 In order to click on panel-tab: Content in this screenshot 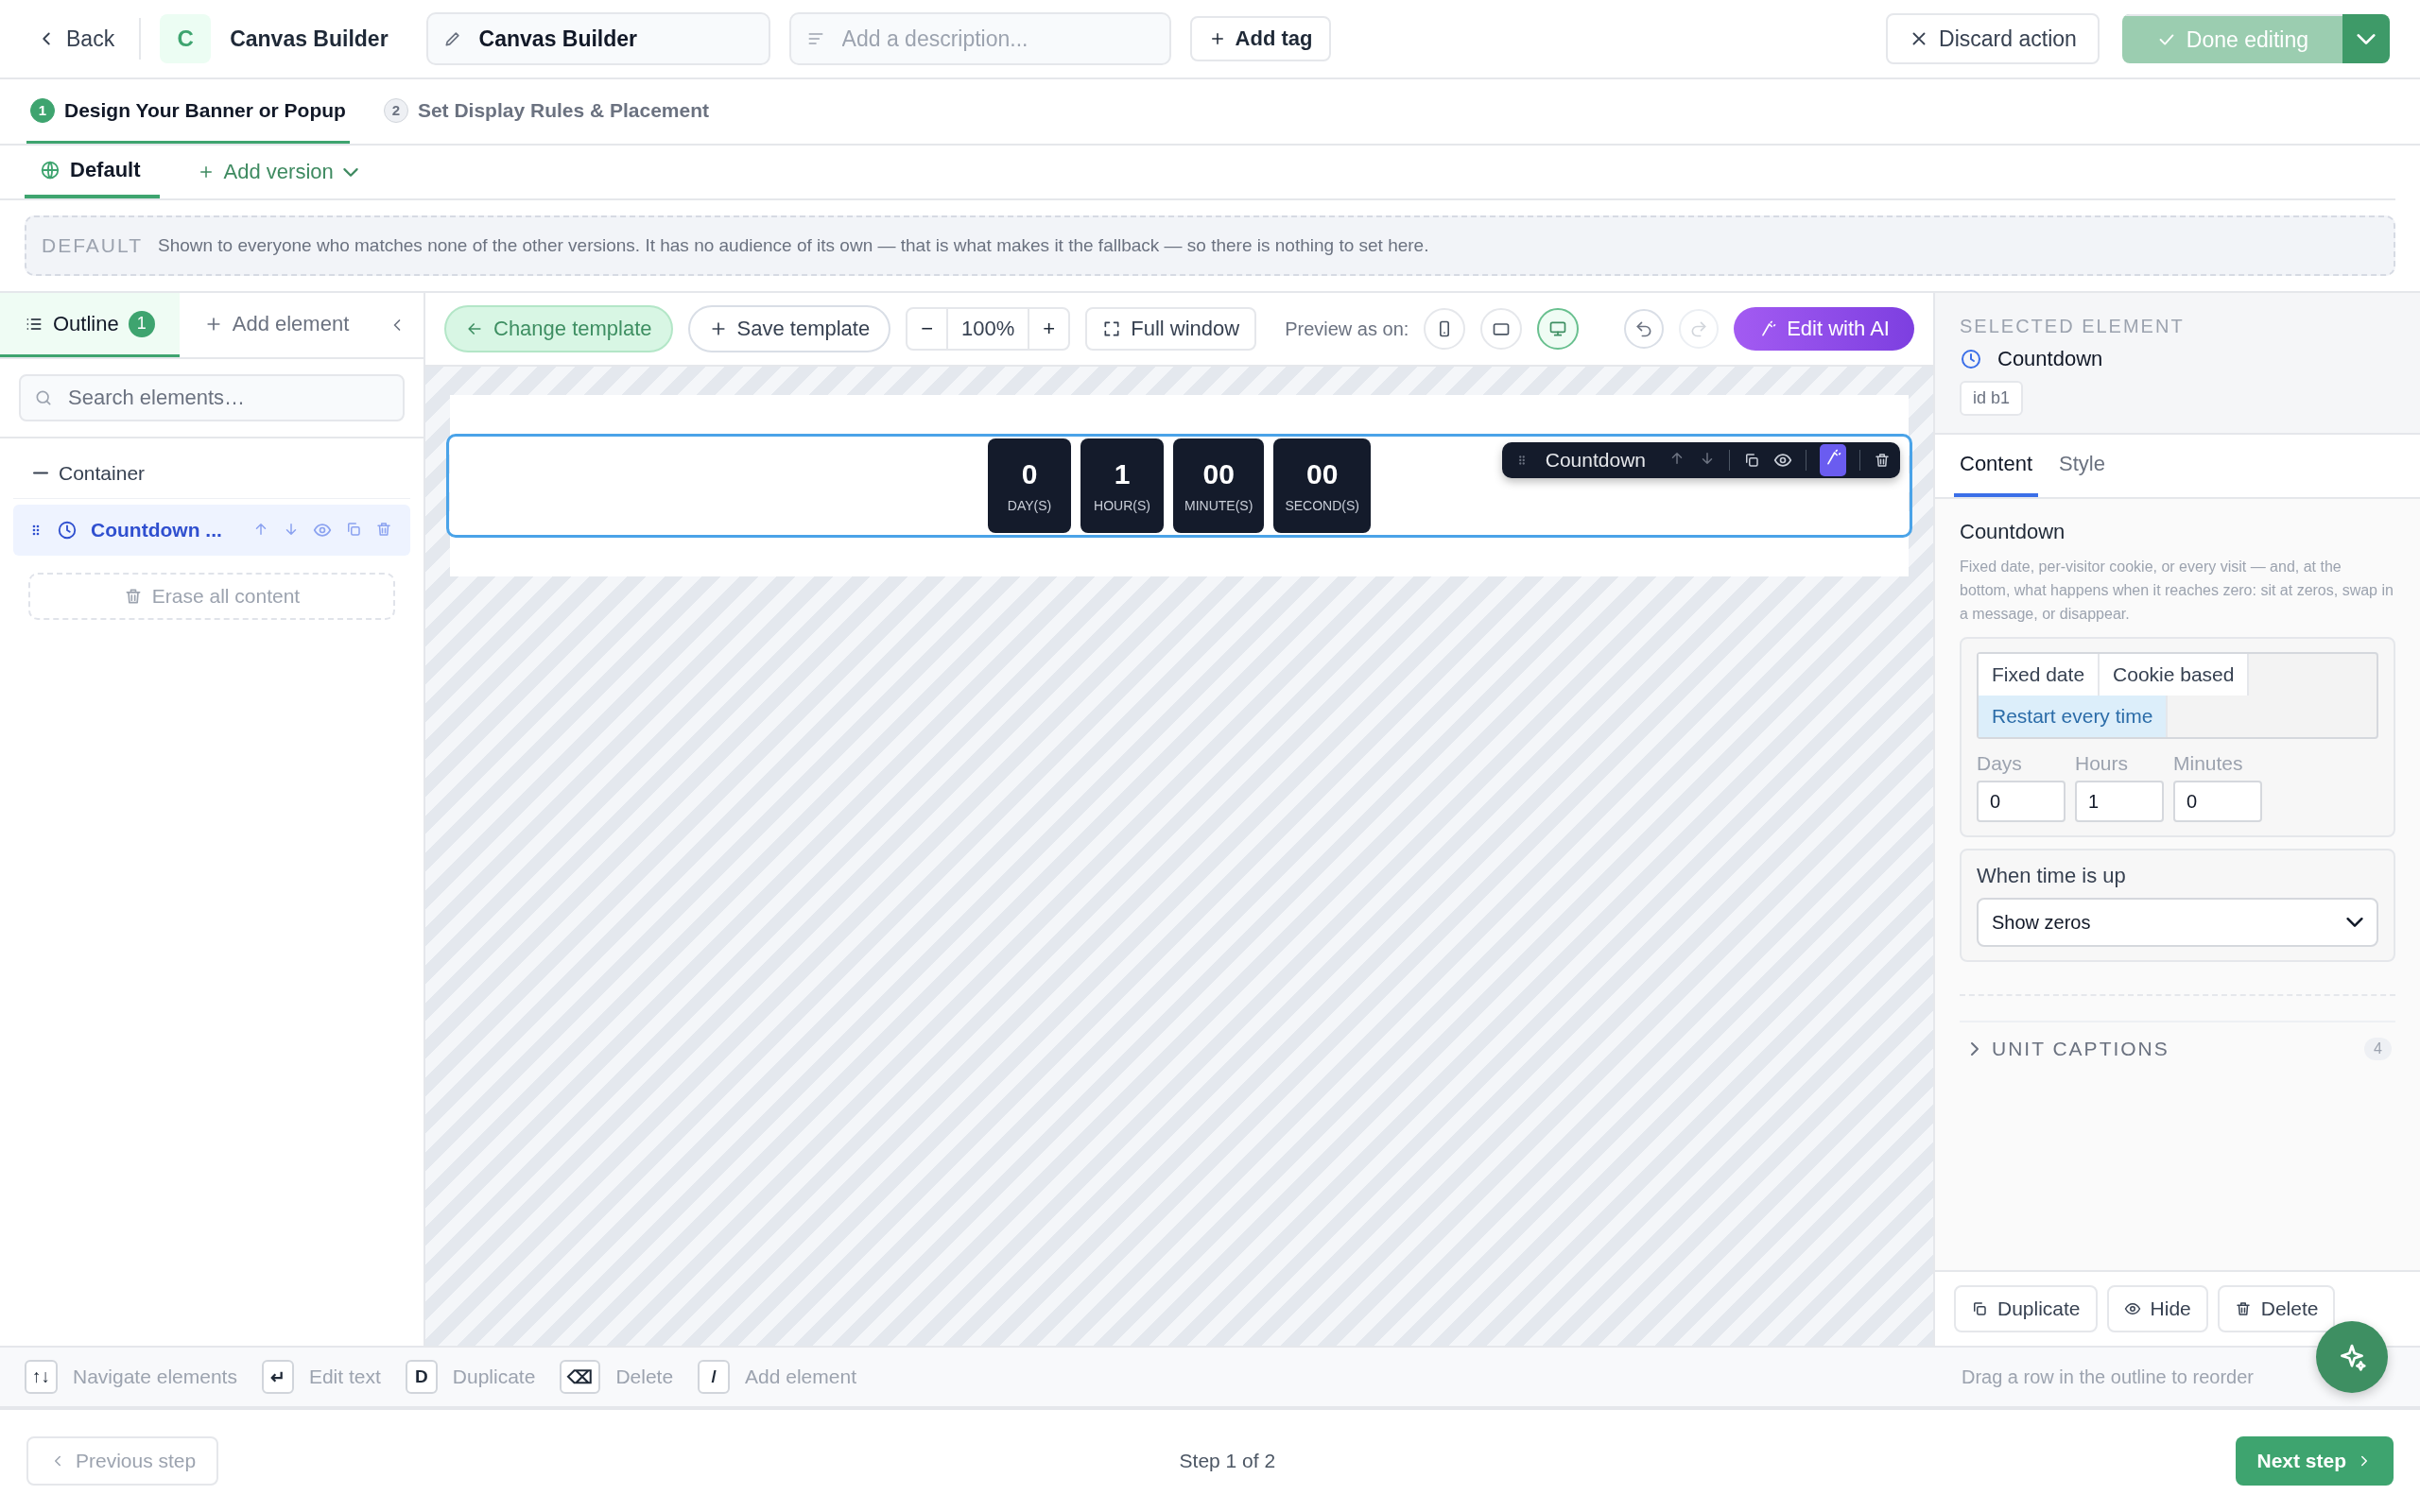, I will do `click(1996, 466)`.